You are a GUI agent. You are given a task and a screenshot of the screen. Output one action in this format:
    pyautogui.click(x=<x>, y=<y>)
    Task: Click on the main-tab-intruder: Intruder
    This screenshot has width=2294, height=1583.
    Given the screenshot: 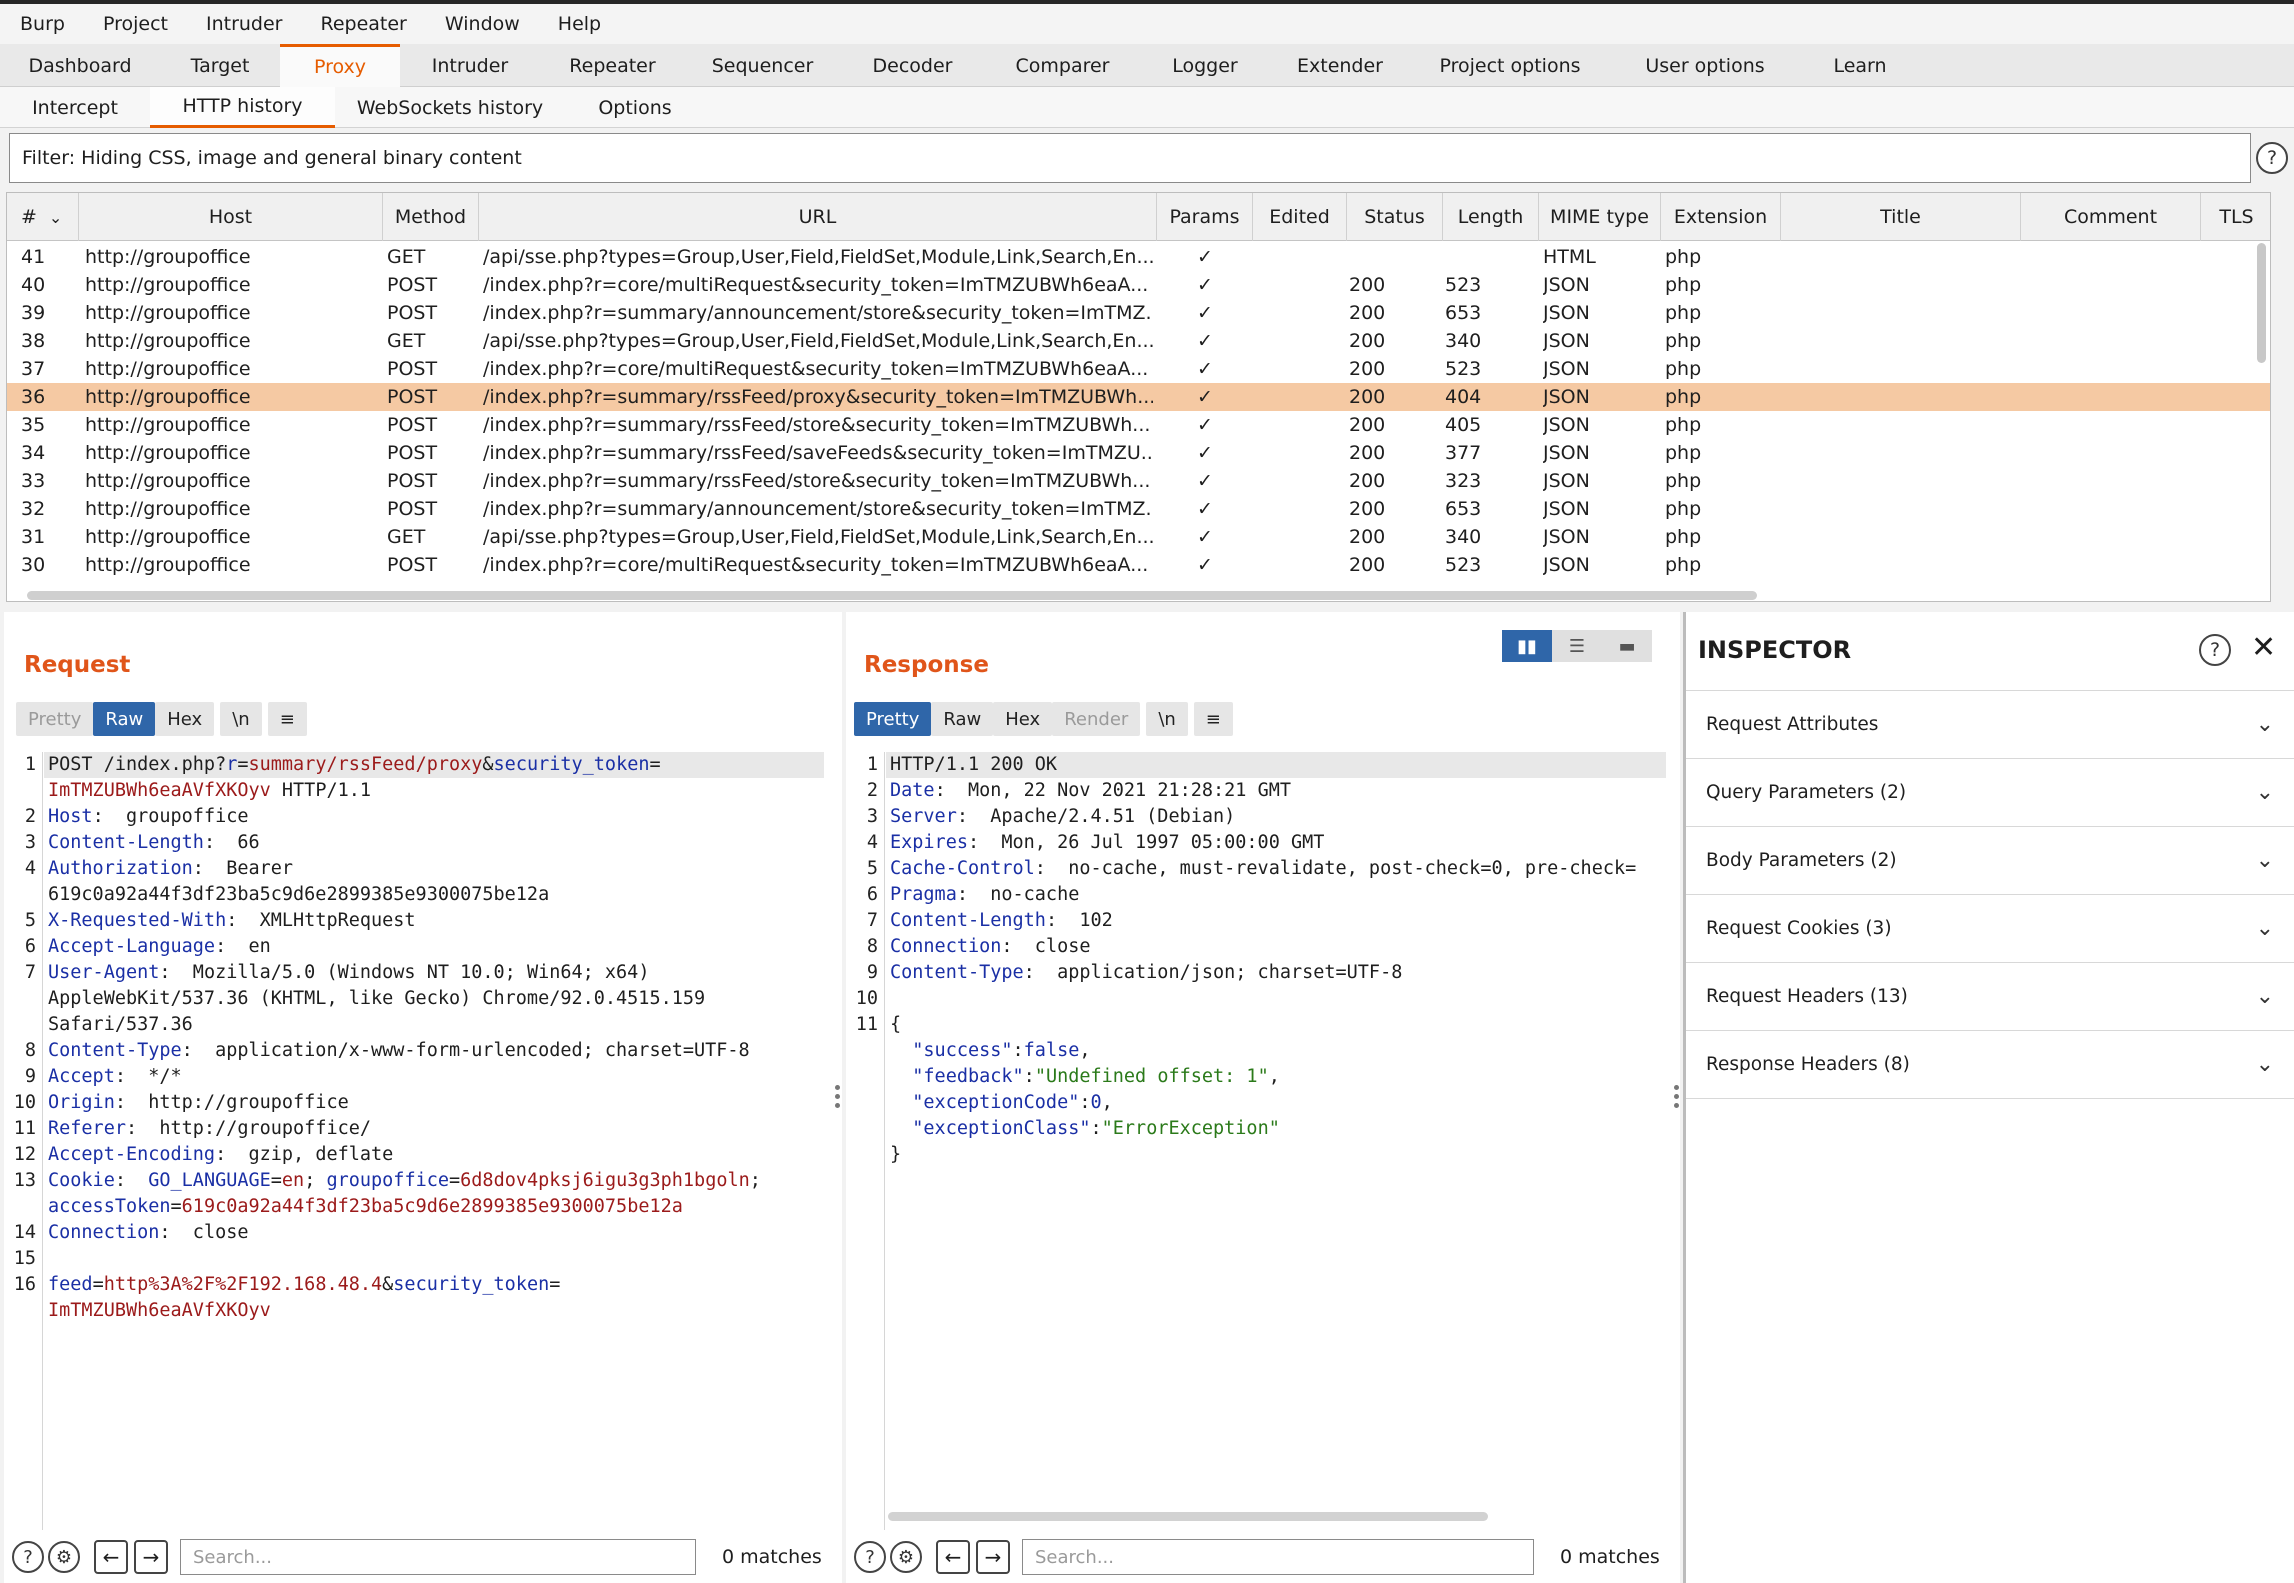 What is the action you would take?
    pyautogui.click(x=470, y=65)
    